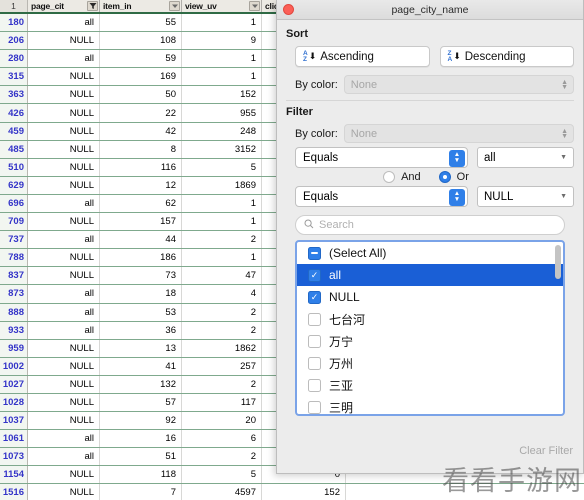  What do you see at coordinates (92, 6) in the screenshot?
I see `filter-active-icon` at bounding box center [92, 6].